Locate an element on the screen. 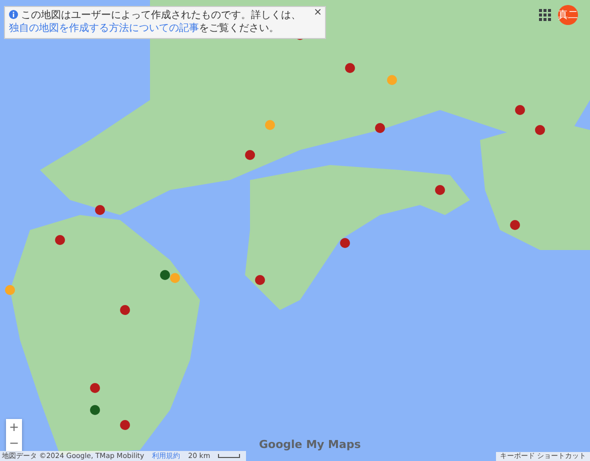  apps-grid-icon is located at coordinates (545, 15).